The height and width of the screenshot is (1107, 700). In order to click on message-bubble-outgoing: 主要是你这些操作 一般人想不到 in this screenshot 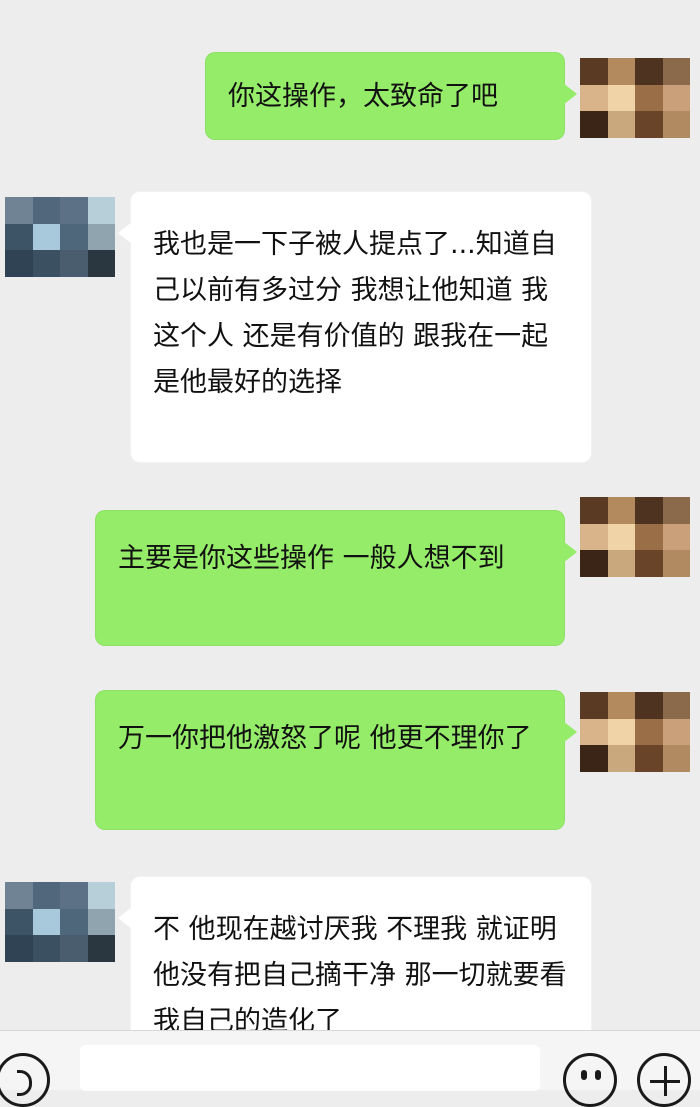, I will do `click(336, 578)`.